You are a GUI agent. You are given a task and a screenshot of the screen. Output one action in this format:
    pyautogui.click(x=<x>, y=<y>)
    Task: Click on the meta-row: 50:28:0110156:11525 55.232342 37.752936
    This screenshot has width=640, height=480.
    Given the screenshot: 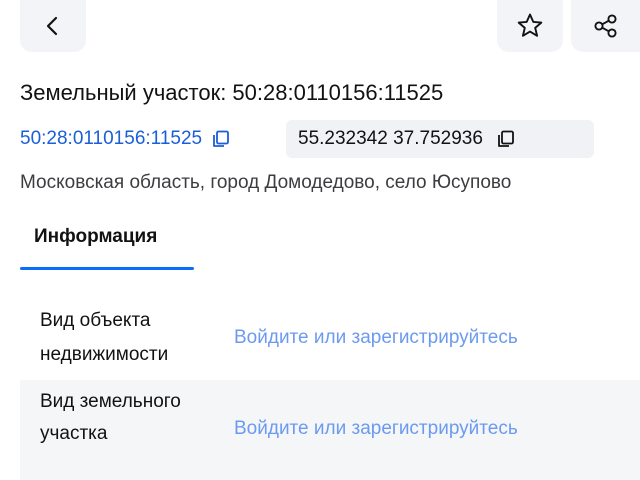 What is the action you would take?
    pyautogui.click(x=330, y=139)
    